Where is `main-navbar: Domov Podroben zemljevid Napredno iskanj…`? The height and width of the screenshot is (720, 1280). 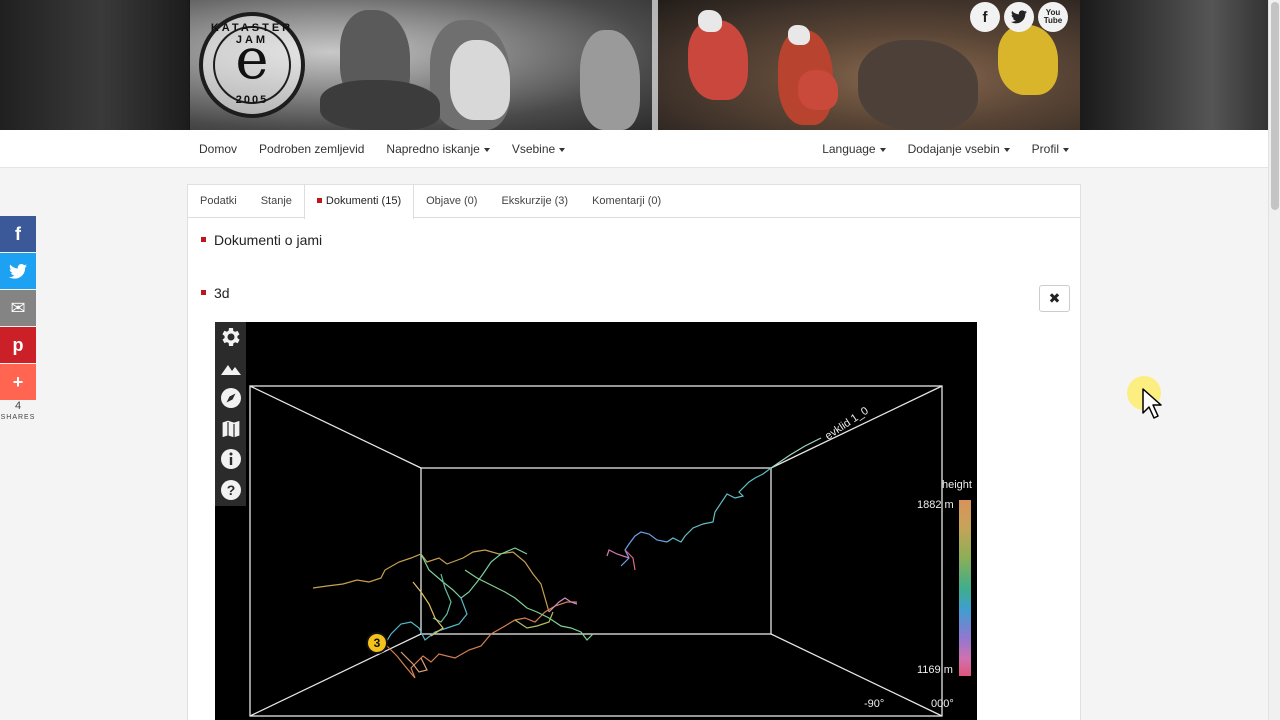 main-navbar: Domov Podroben zemljevid Napredno iskanj… is located at coordinates (634, 149).